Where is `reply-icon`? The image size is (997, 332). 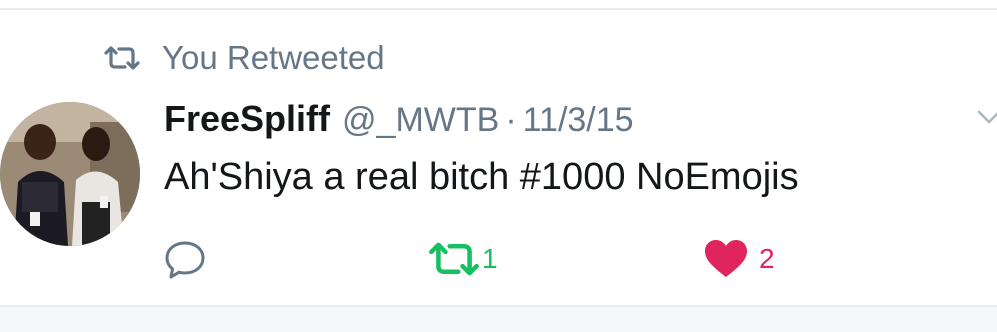
reply-icon is located at coordinates (185, 260).